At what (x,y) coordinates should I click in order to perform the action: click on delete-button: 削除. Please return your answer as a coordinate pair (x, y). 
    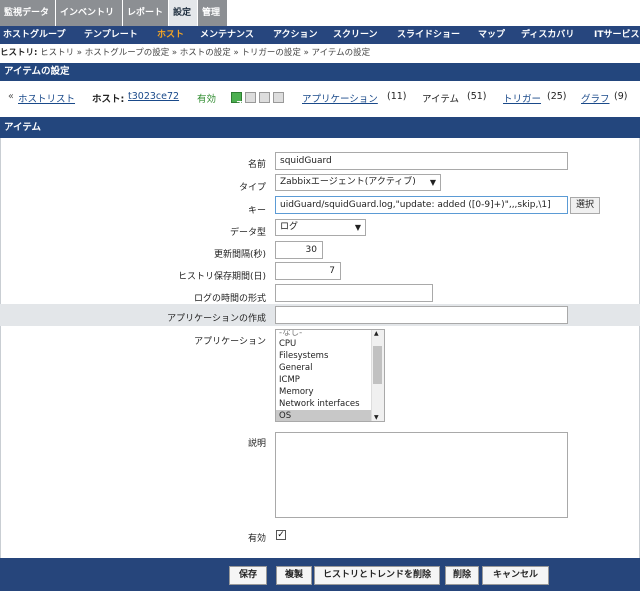
    Looking at the image, I should click on (462, 575).